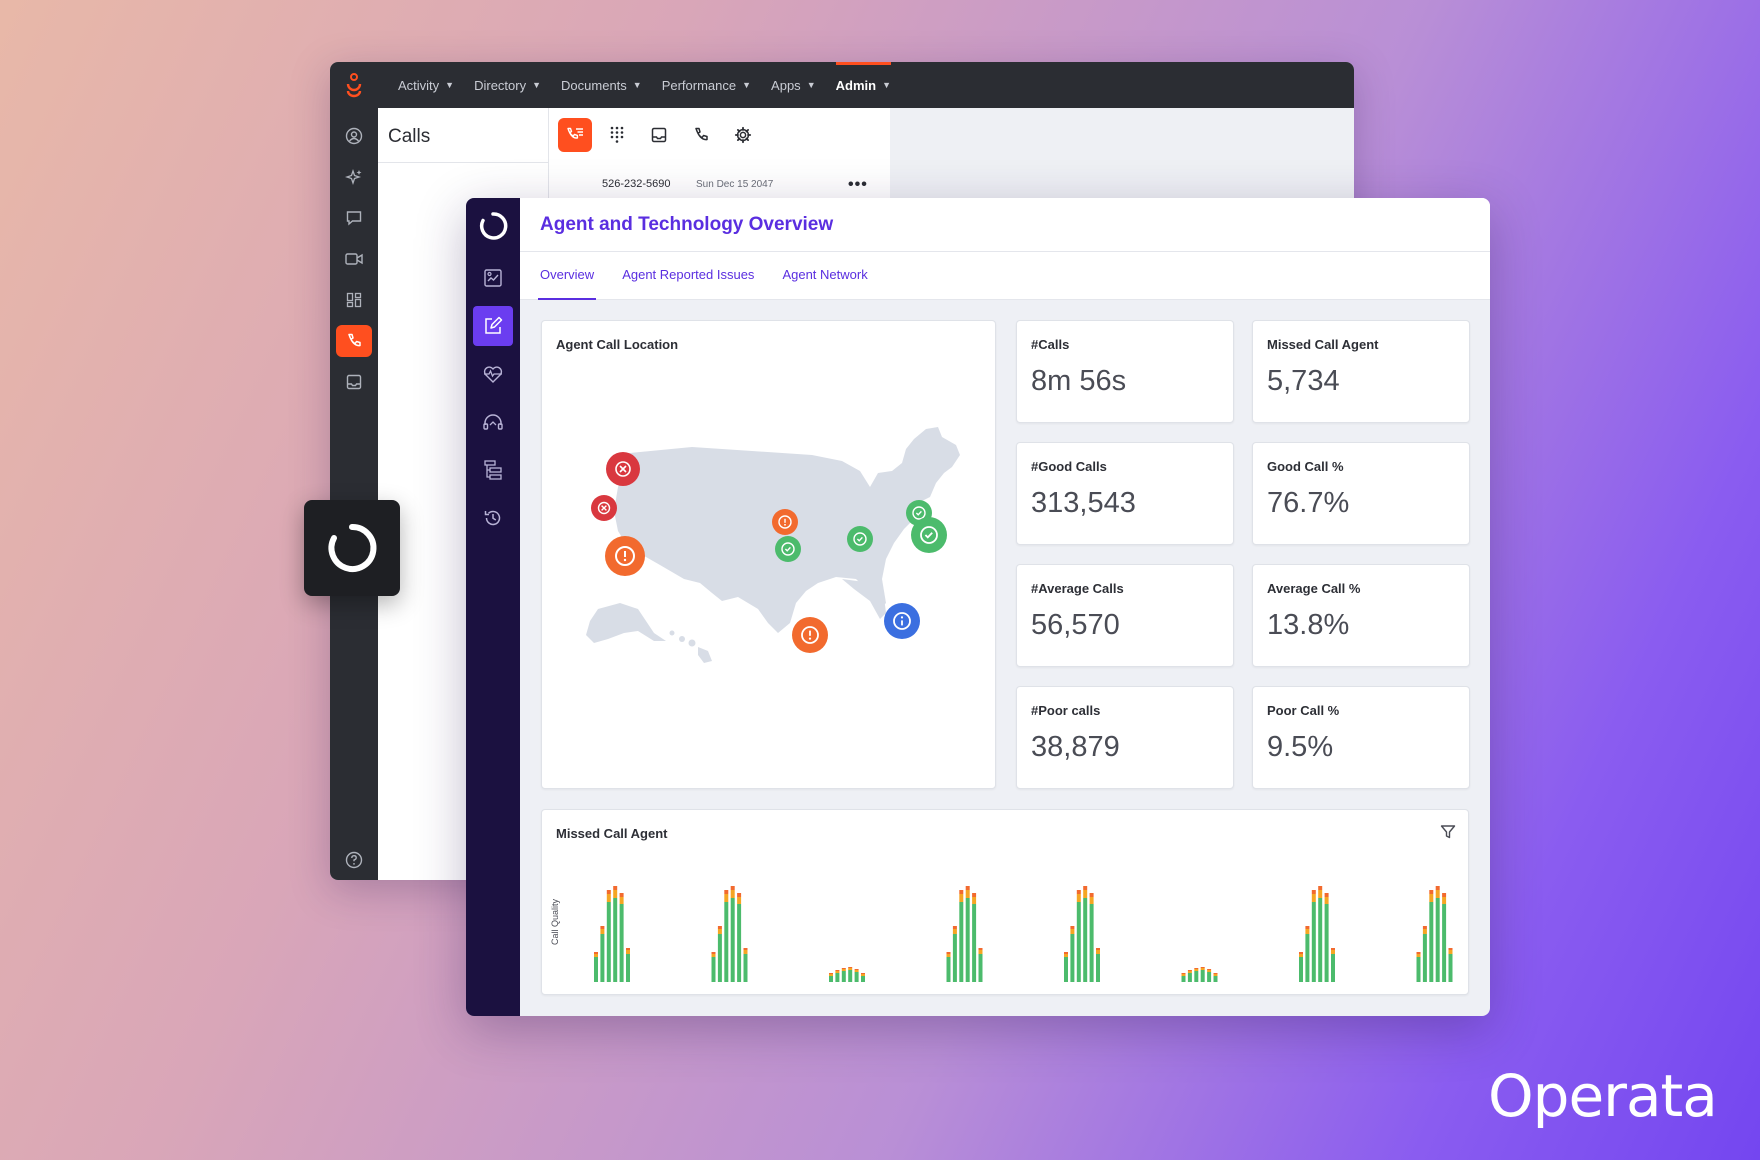  What do you see at coordinates (636, 184) in the screenshot?
I see `call-number: 526-232-5690` at bounding box center [636, 184].